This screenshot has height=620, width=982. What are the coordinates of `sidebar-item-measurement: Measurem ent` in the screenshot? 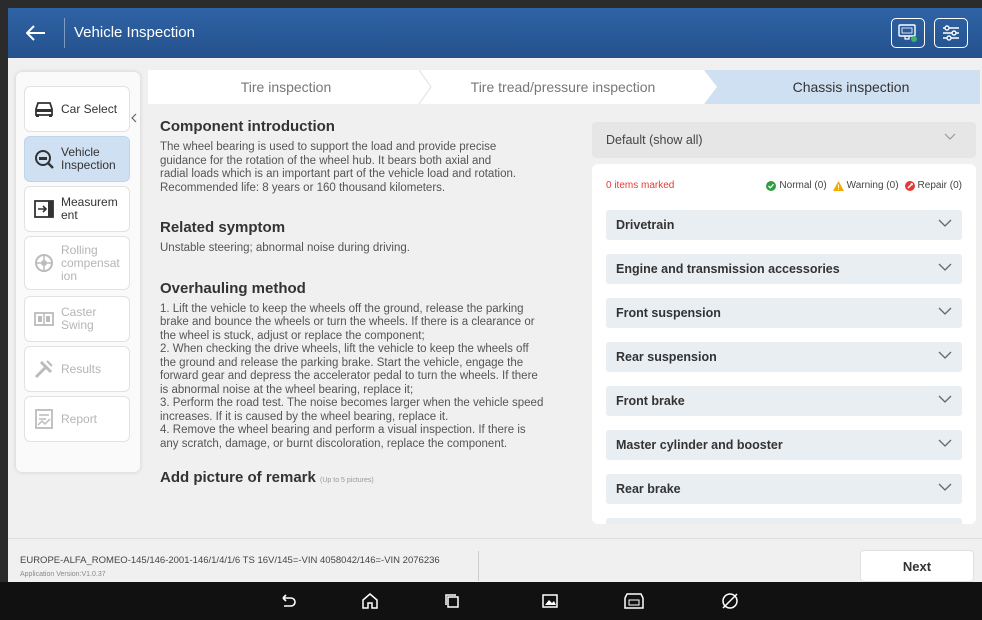 It's located at (77, 209).